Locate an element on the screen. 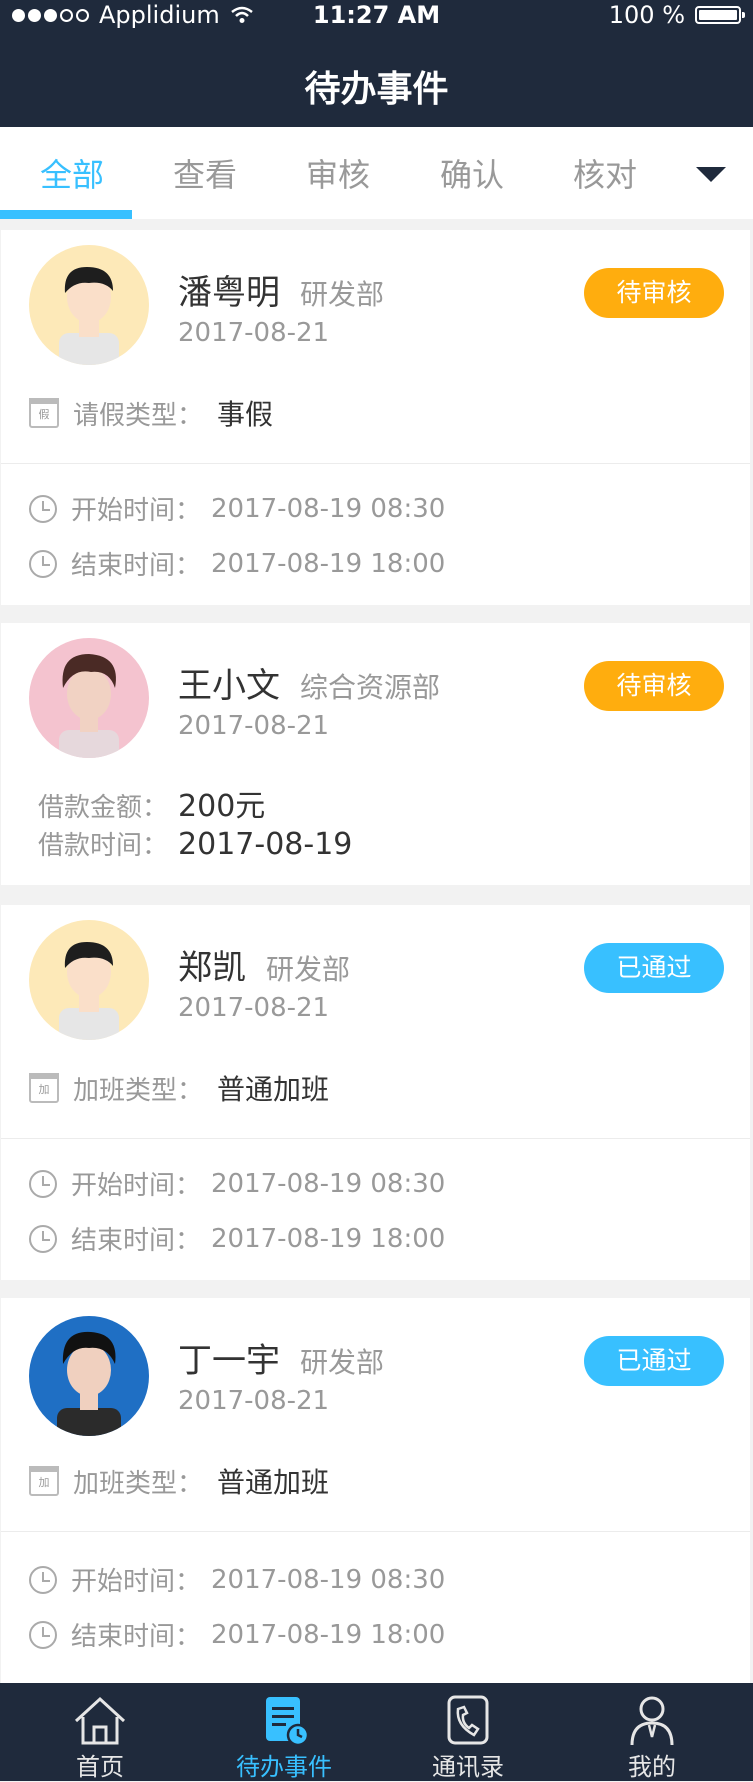  todo-icon is located at coordinates (288, 1722).